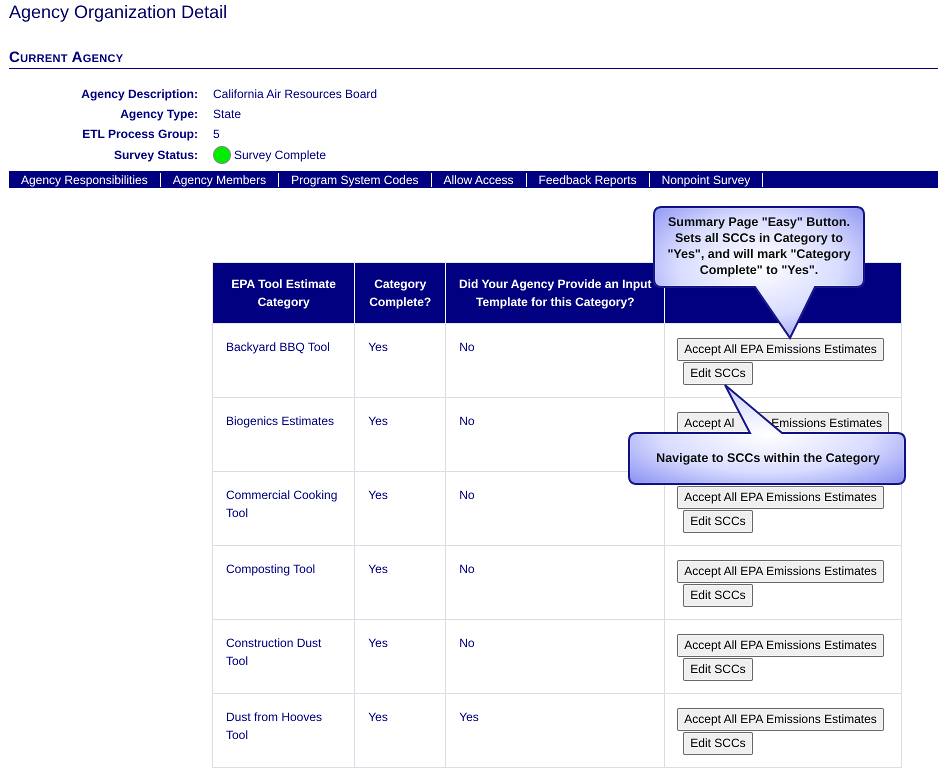  What do you see at coordinates (759, 246) in the screenshot?
I see `callout-text: Summary Page "Easy" Button. Sets all SCCs in Category to "Yes", and will mark "Category Complete" to "Yes".` at bounding box center [759, 246].